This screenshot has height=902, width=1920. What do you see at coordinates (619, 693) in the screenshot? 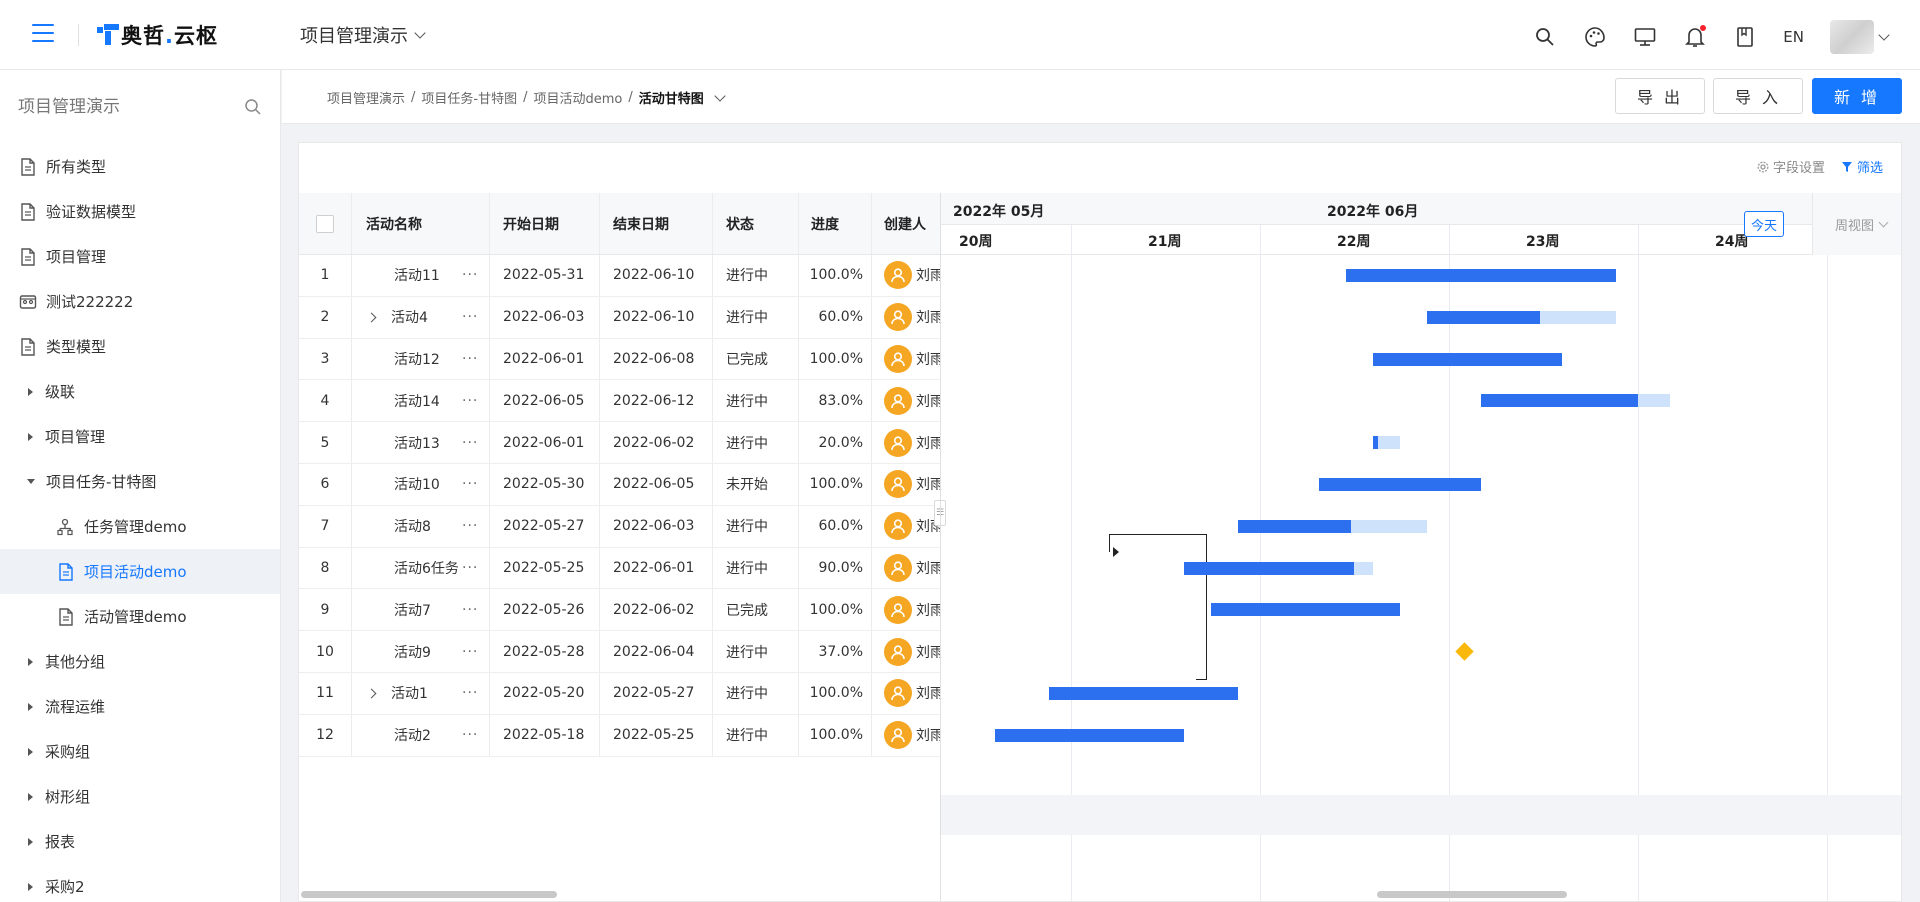
I see `table-row: 11 活动1 ··· 2022-05-202022-05-27进行中100.0% 刘雨` at bounding box center [619, 693].